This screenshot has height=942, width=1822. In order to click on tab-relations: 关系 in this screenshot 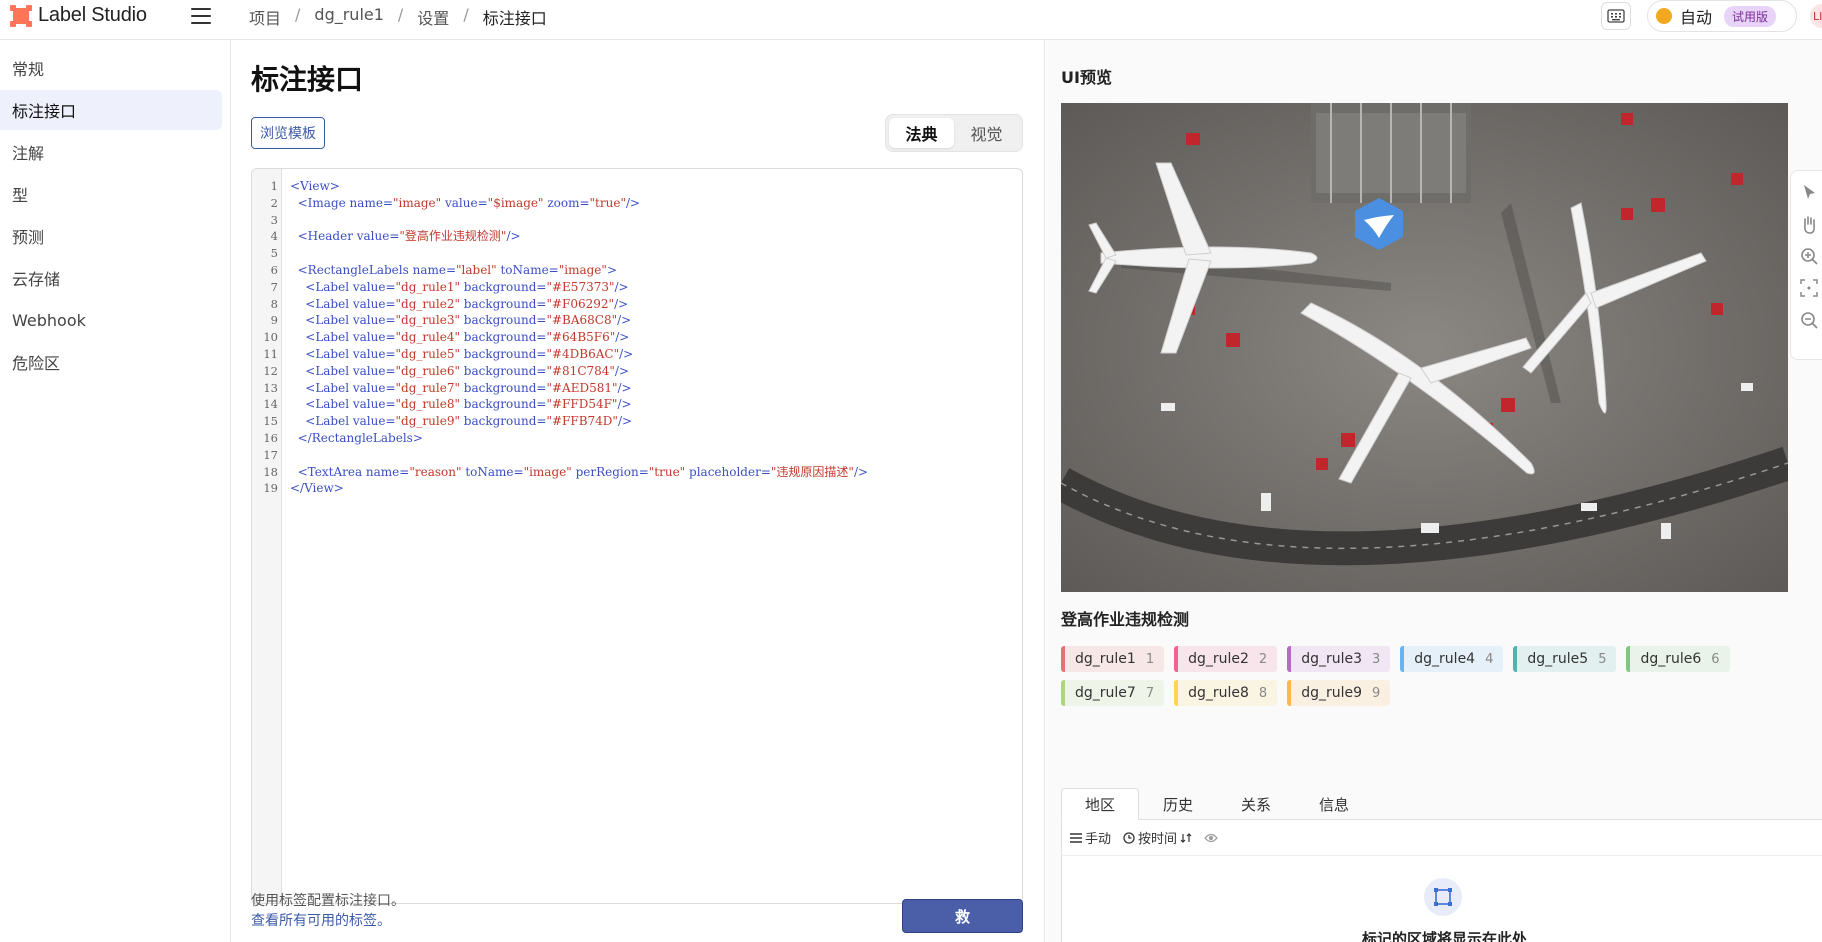, I will do `click(1256, 804)`.